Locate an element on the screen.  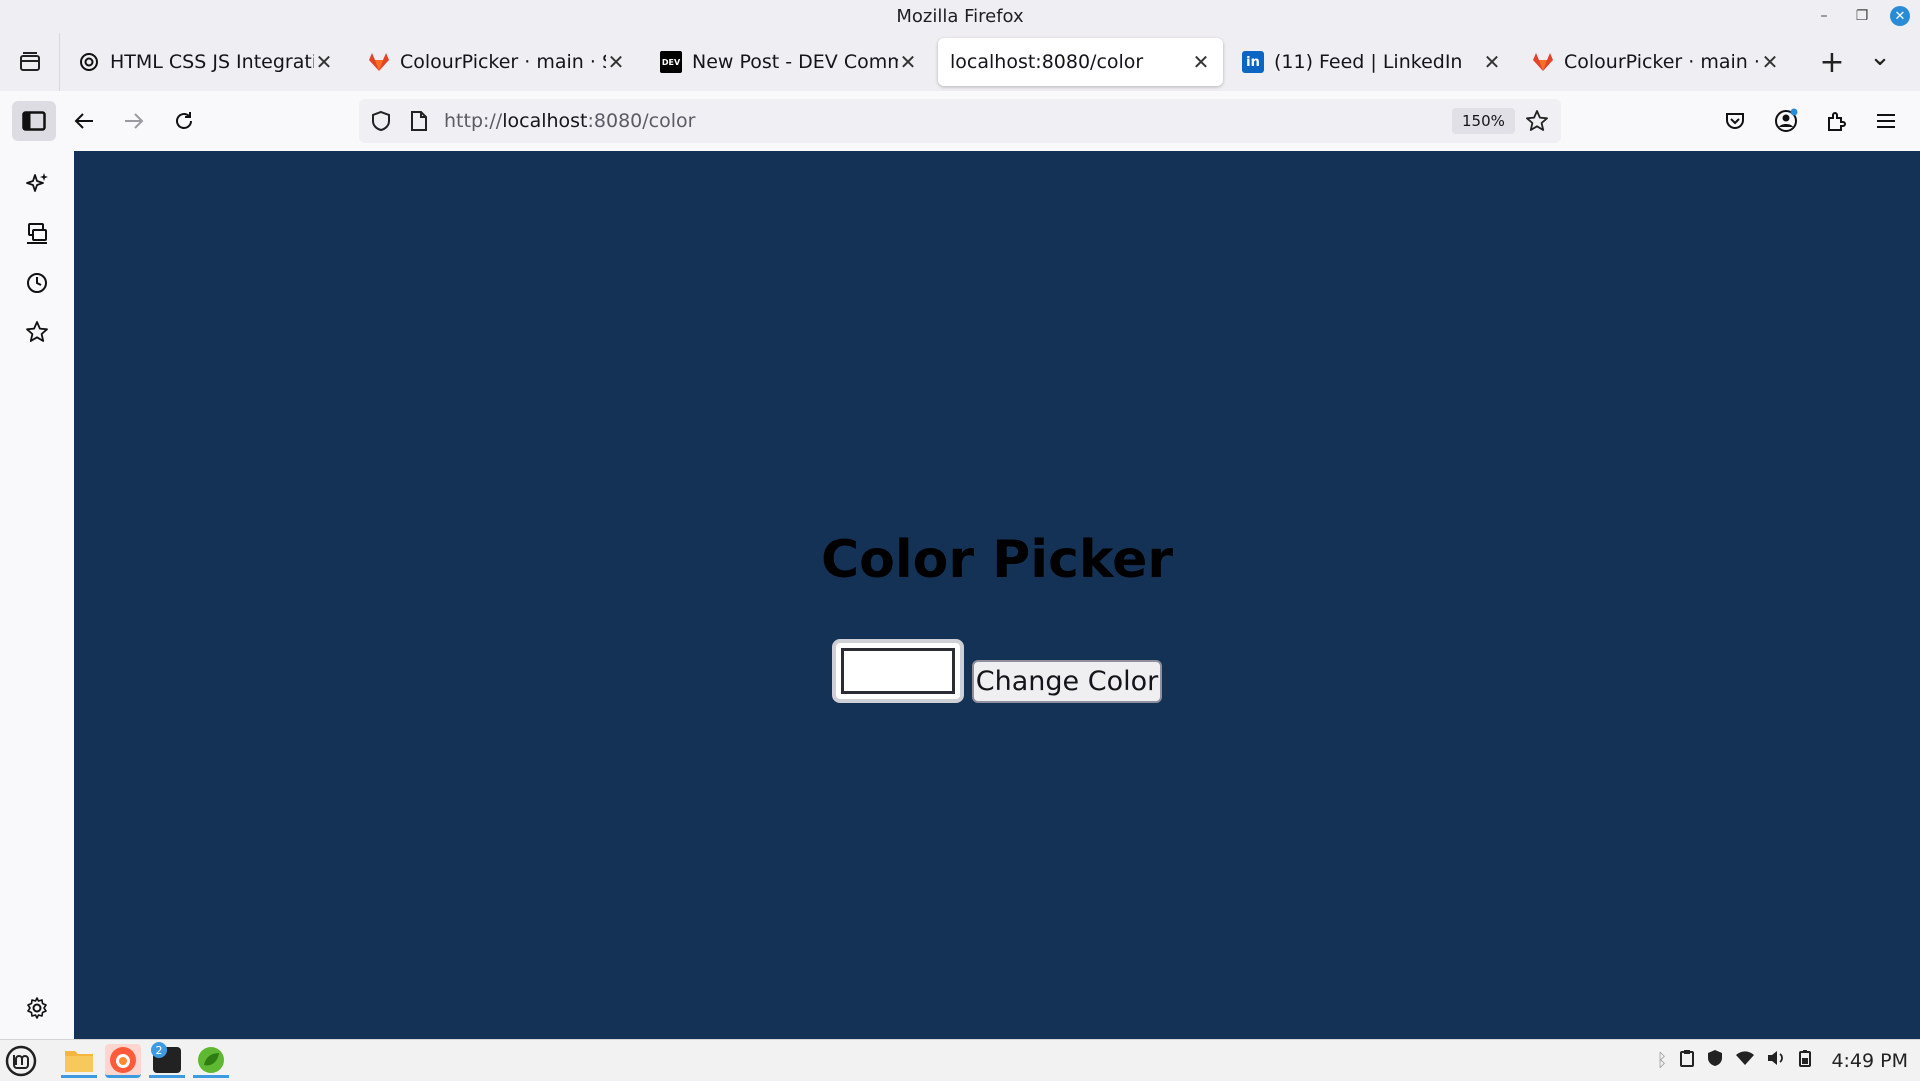
tab-label: HTML CSS JS Integration is located at coordinates (212, 62).